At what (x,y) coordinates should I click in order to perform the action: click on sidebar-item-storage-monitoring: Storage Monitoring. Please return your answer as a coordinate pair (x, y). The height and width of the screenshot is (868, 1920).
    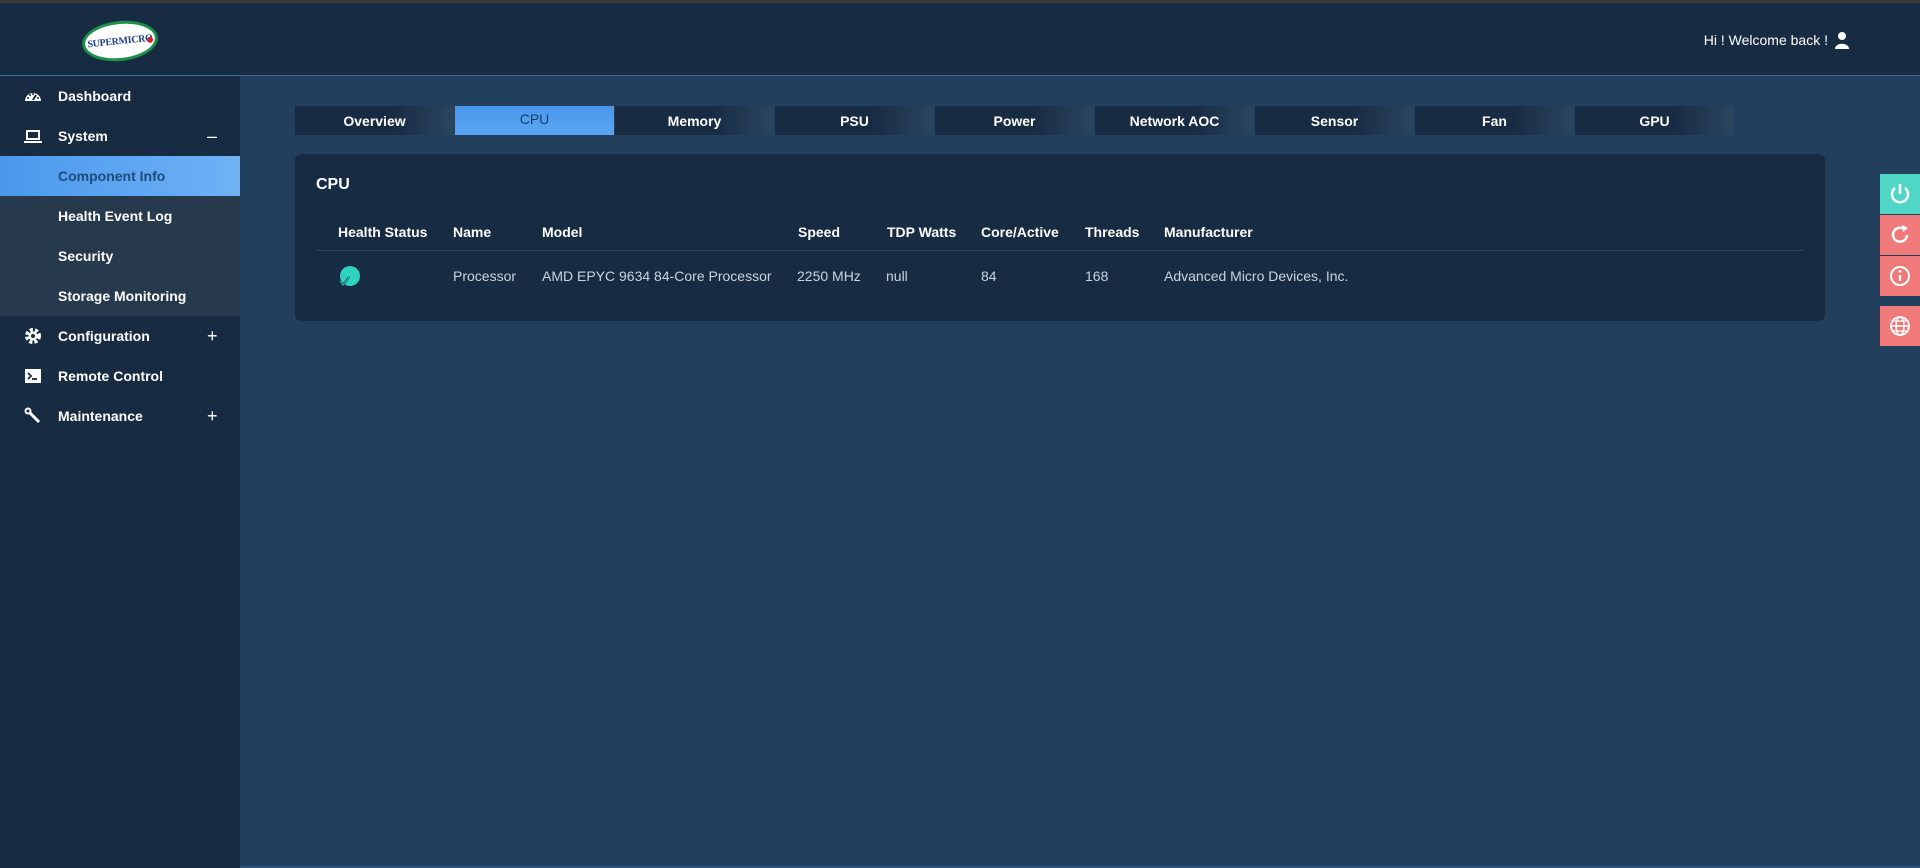
    Looking at the image, I should click on (120, 296).